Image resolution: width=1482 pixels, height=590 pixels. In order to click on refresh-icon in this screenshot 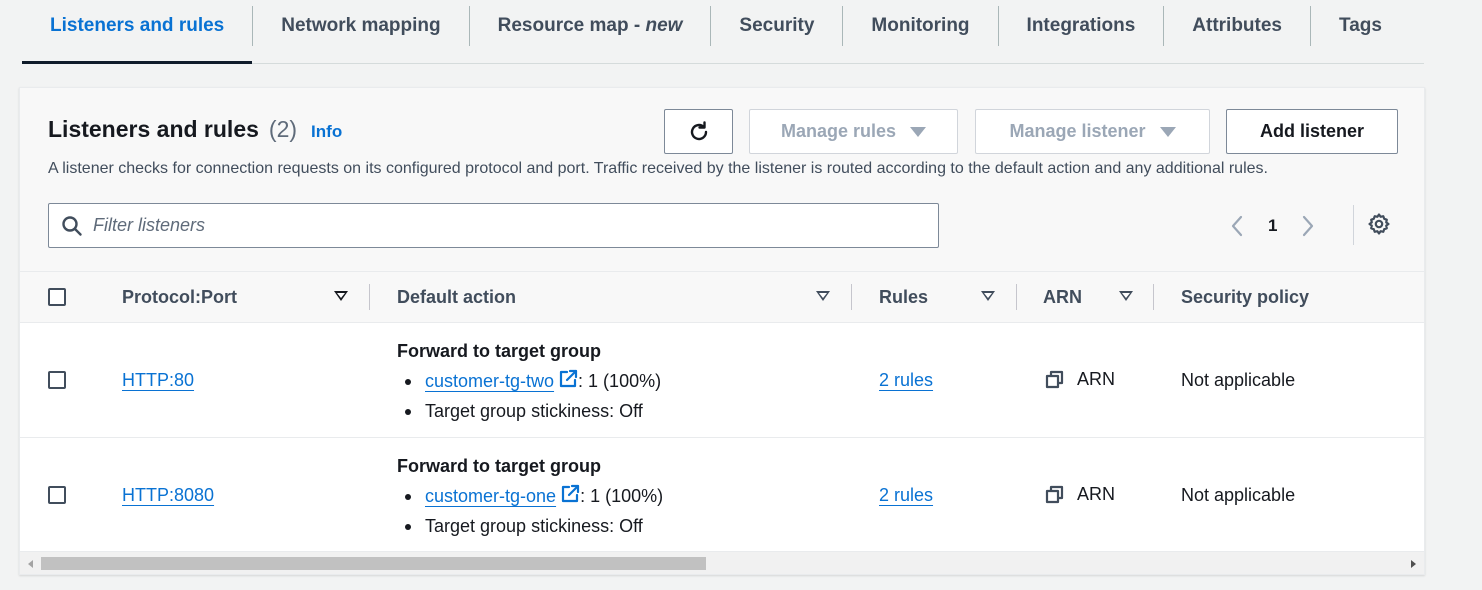, I will do `click(698, 130)`.